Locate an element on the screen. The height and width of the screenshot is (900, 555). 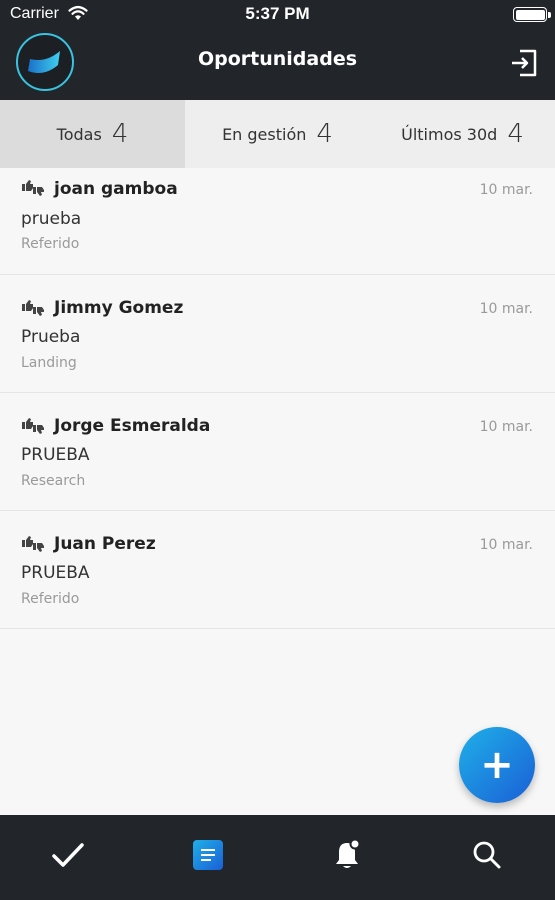
tab-label: Últimos 30d is located at coordinates (449, 134).